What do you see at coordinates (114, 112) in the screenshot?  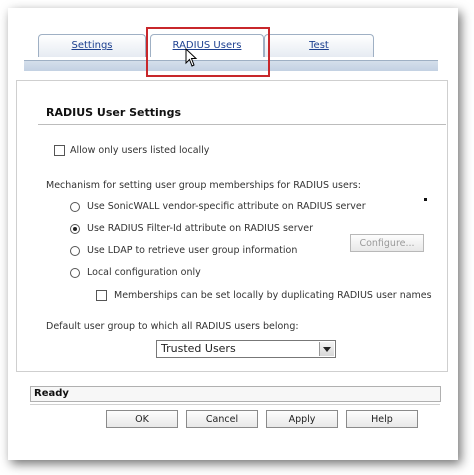 I see `section-title: RADIUS User Settings` at bounding box center [114, 112].